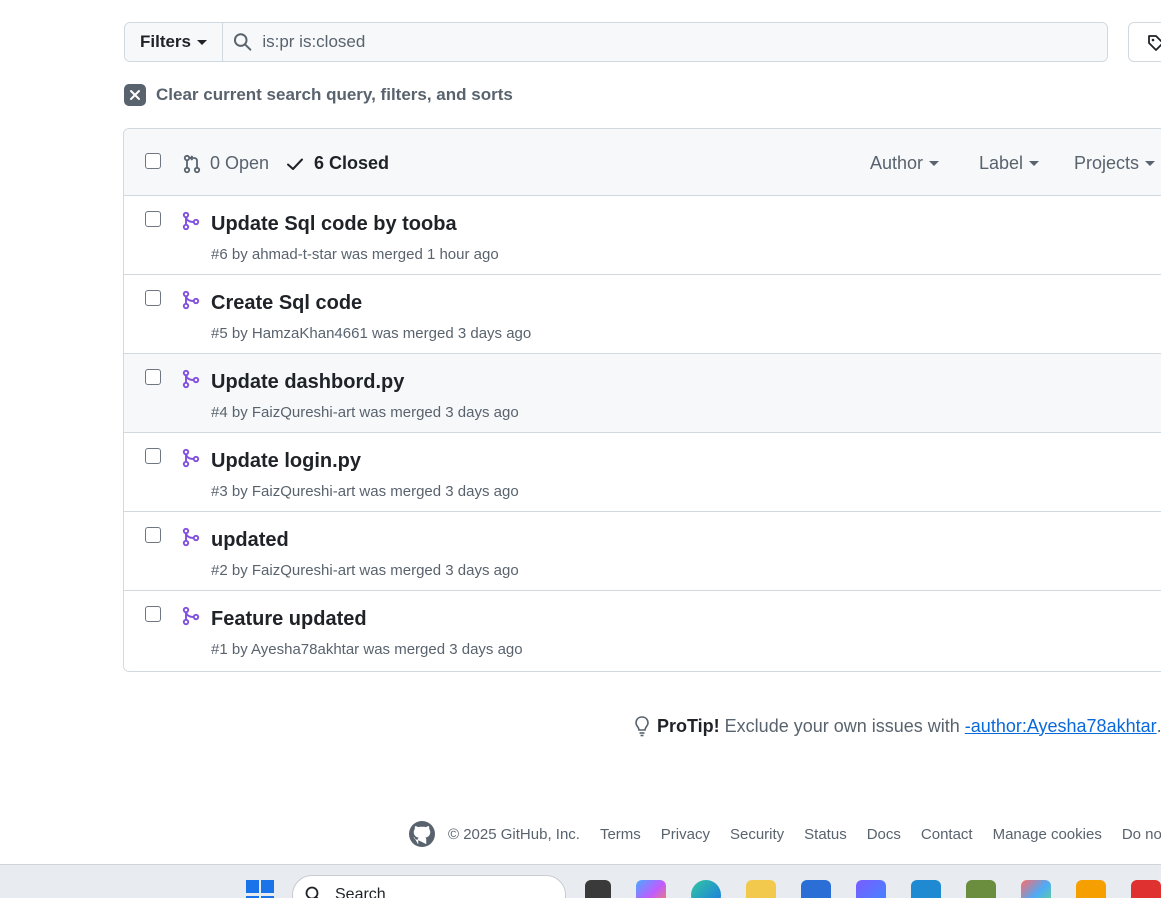 The height and width of the screenshot is (898, 1161). I want to click on pull-request-title-link: Create Sql code, so click(286, 303).